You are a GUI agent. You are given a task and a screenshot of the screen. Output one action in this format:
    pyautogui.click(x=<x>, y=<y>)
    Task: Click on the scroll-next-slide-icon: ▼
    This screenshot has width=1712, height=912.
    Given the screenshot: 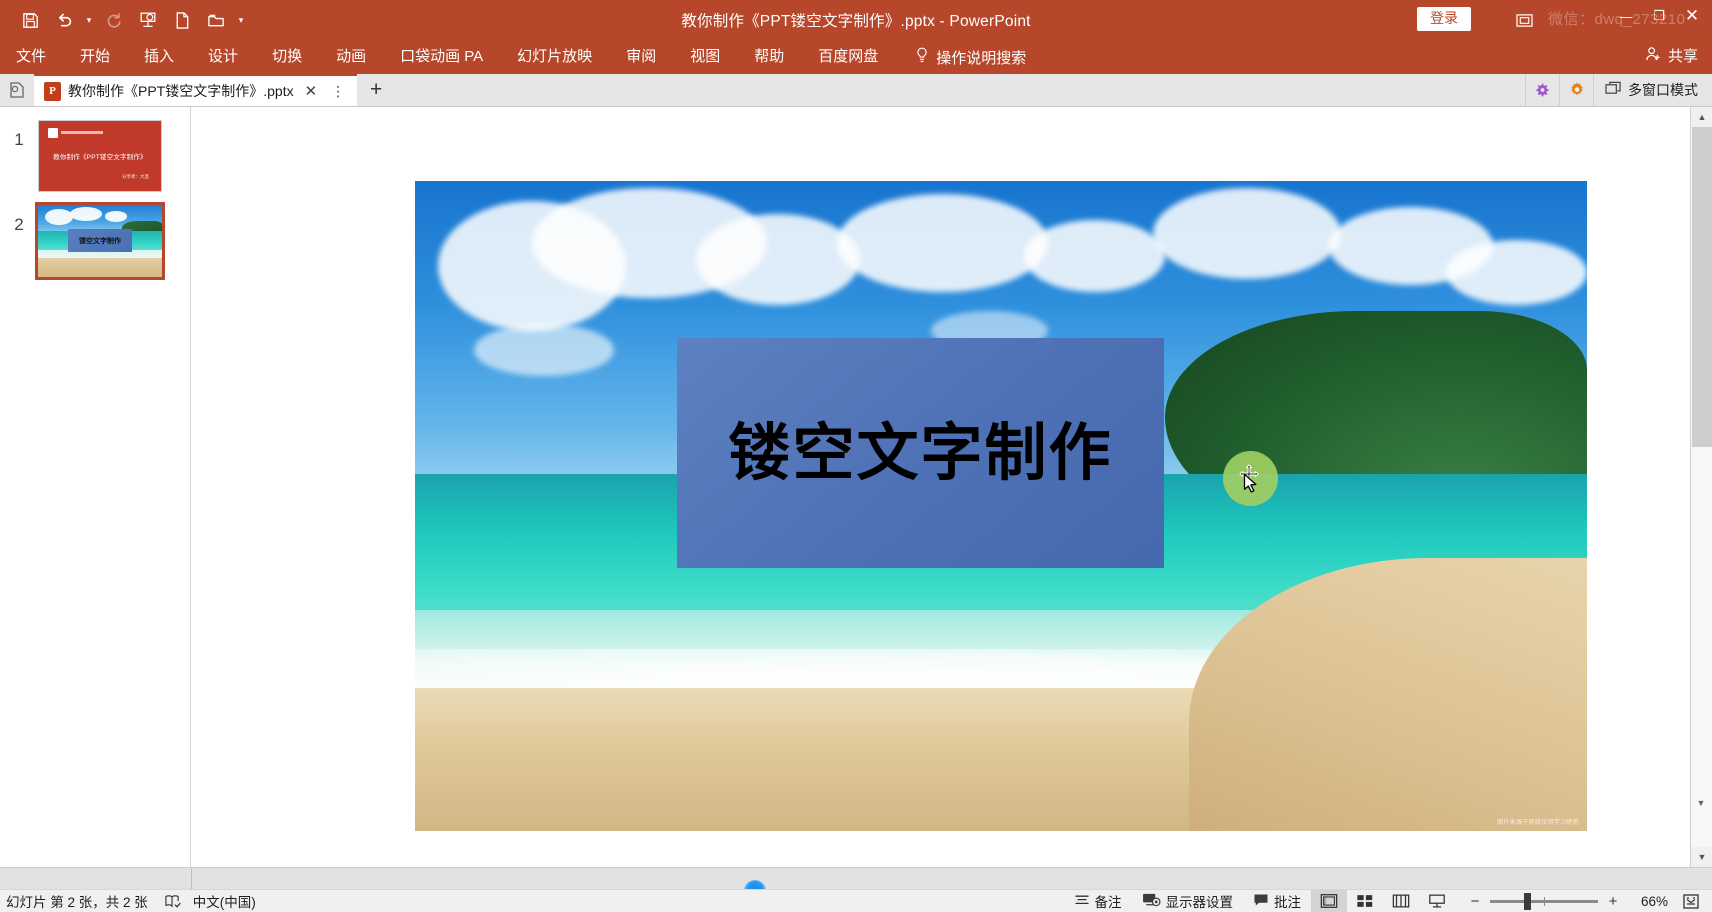 What is the action you would take?
    pyautogui.click(x=1701, y=803)
    